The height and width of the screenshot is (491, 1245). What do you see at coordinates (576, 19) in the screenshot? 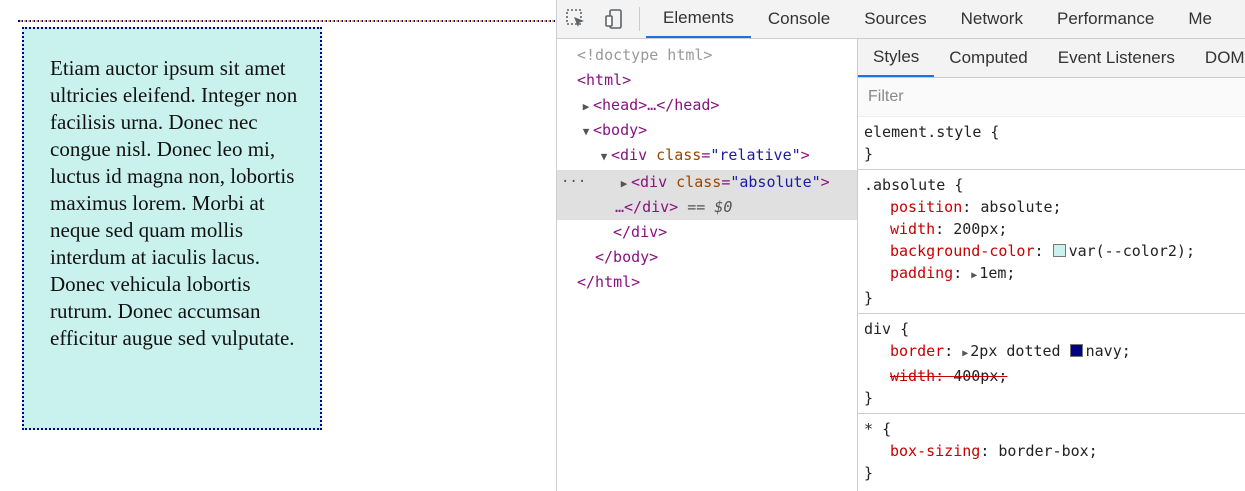
I see `inspect-element-icon` at bounding box center [576, 19].